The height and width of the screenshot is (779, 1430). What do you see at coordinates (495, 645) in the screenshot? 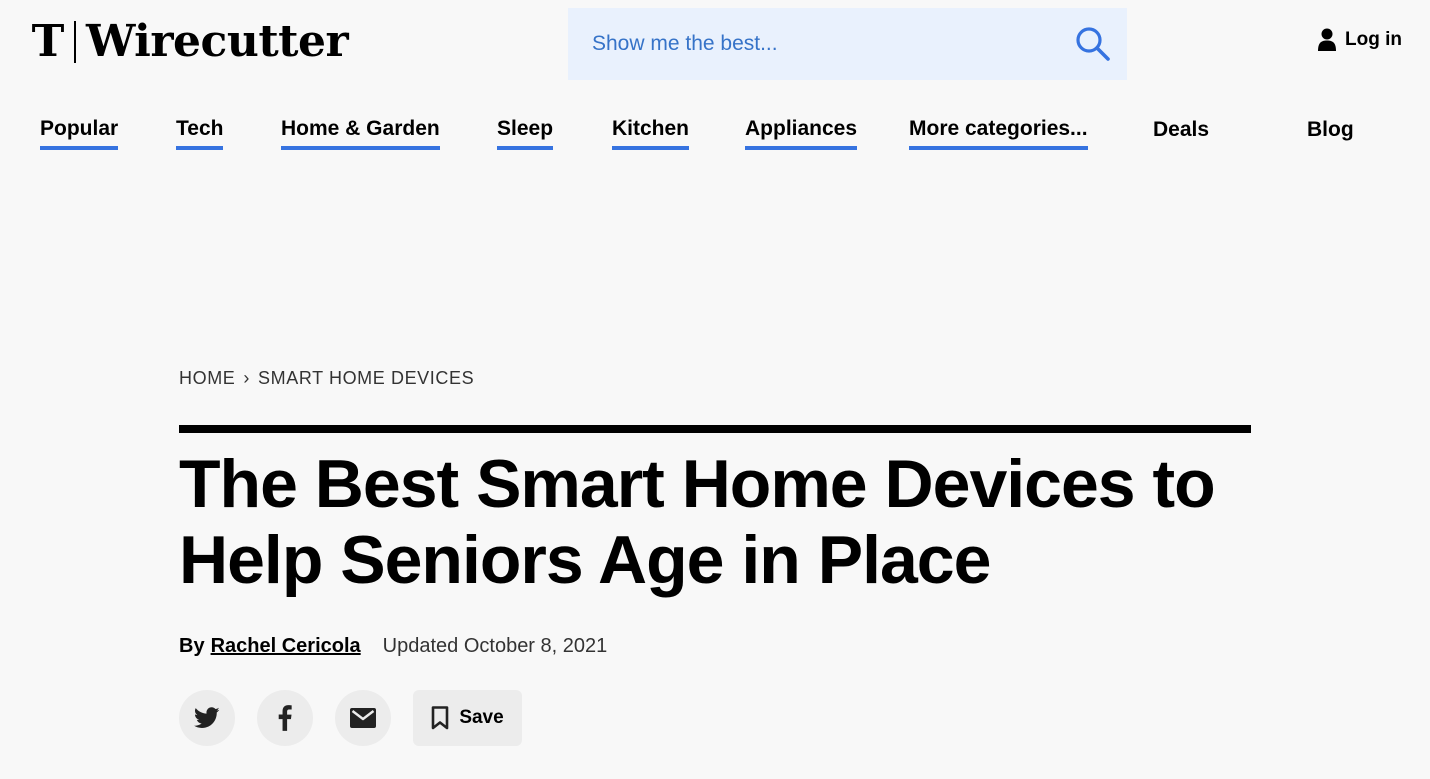
I see `updated-date: Updated October 8, 2021` at bounding box center [495, 645].